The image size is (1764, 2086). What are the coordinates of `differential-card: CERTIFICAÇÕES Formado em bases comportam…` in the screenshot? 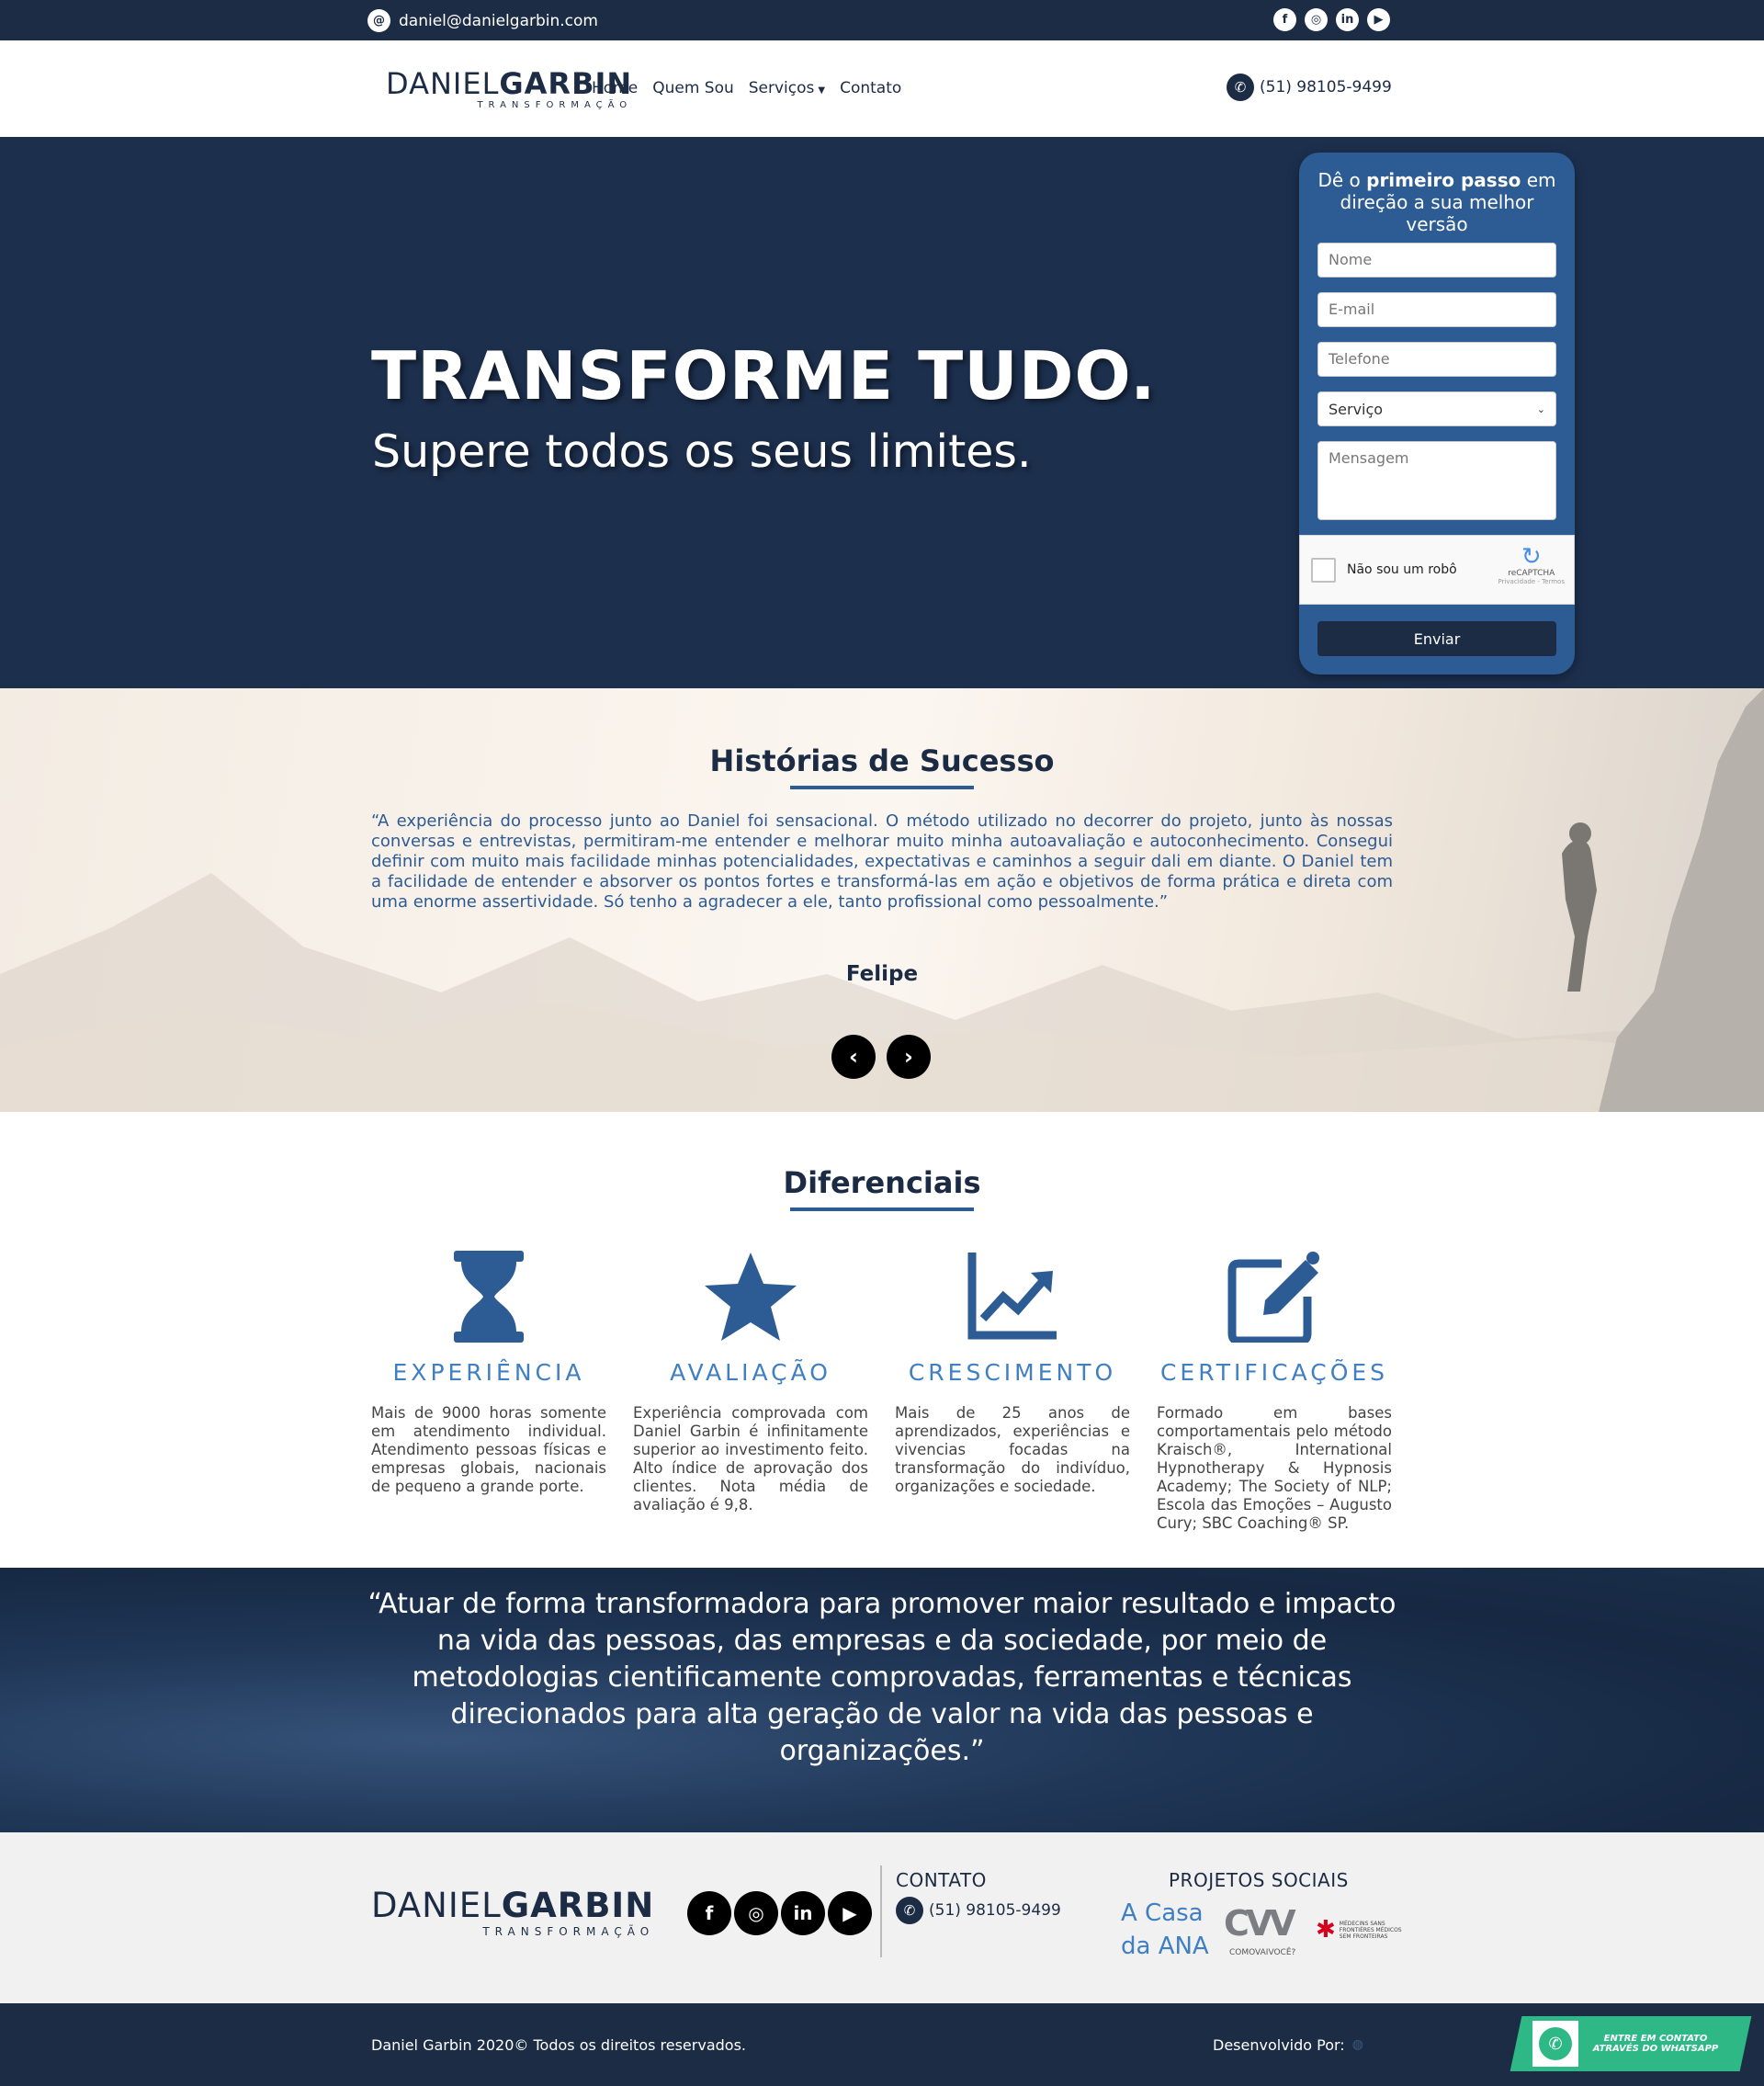 It's located at (1274, 1390).